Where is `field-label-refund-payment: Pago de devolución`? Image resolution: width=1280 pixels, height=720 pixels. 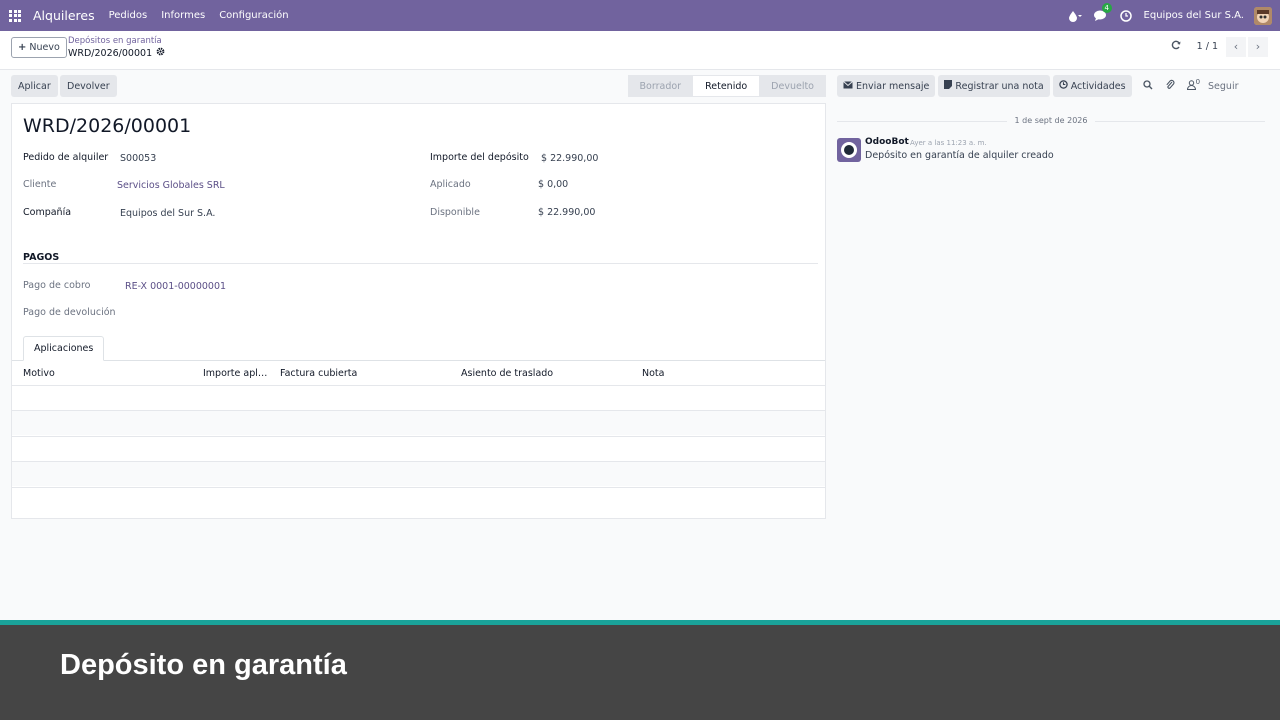 field-label-refund-payment: Pago de devolución is located at coordinates (69, 312).